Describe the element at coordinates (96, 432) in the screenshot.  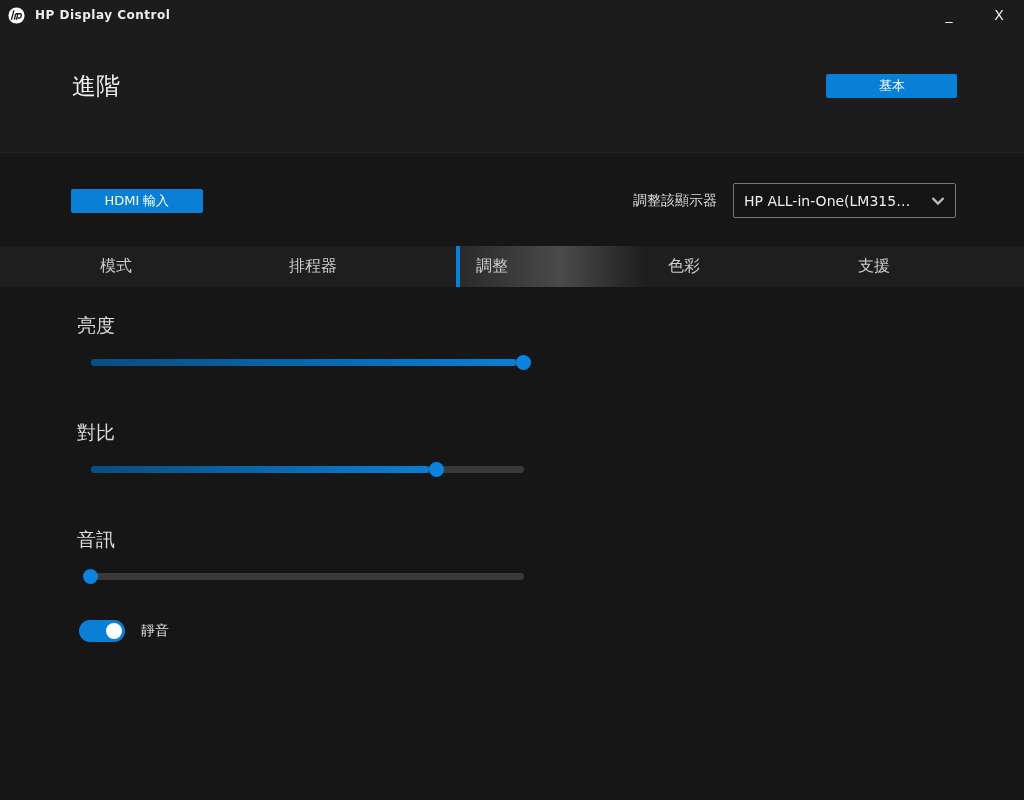
I see `slider-label: 對比` at that location.